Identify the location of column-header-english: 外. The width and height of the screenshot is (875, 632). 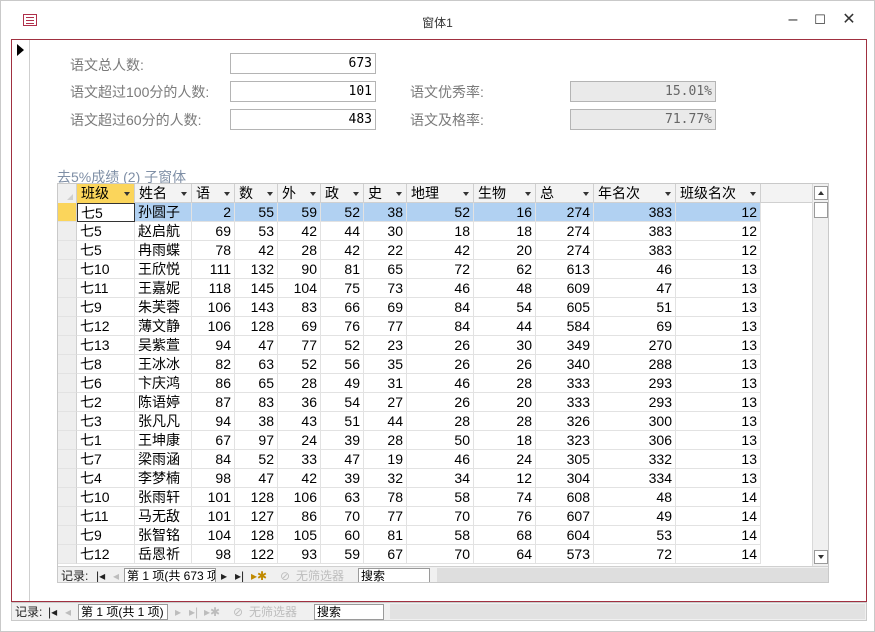
(299, 193).